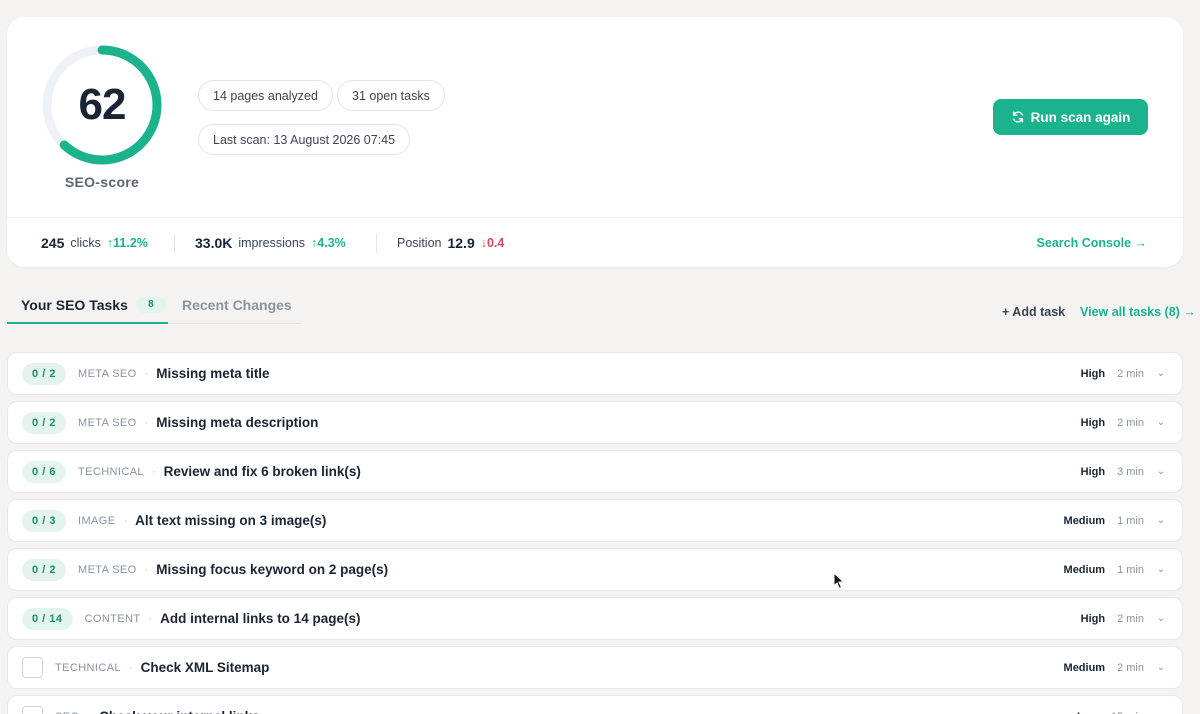  Describe the element at coordinates (53, 242) in the screenshot. I see `clicks-value: 245` at that location.